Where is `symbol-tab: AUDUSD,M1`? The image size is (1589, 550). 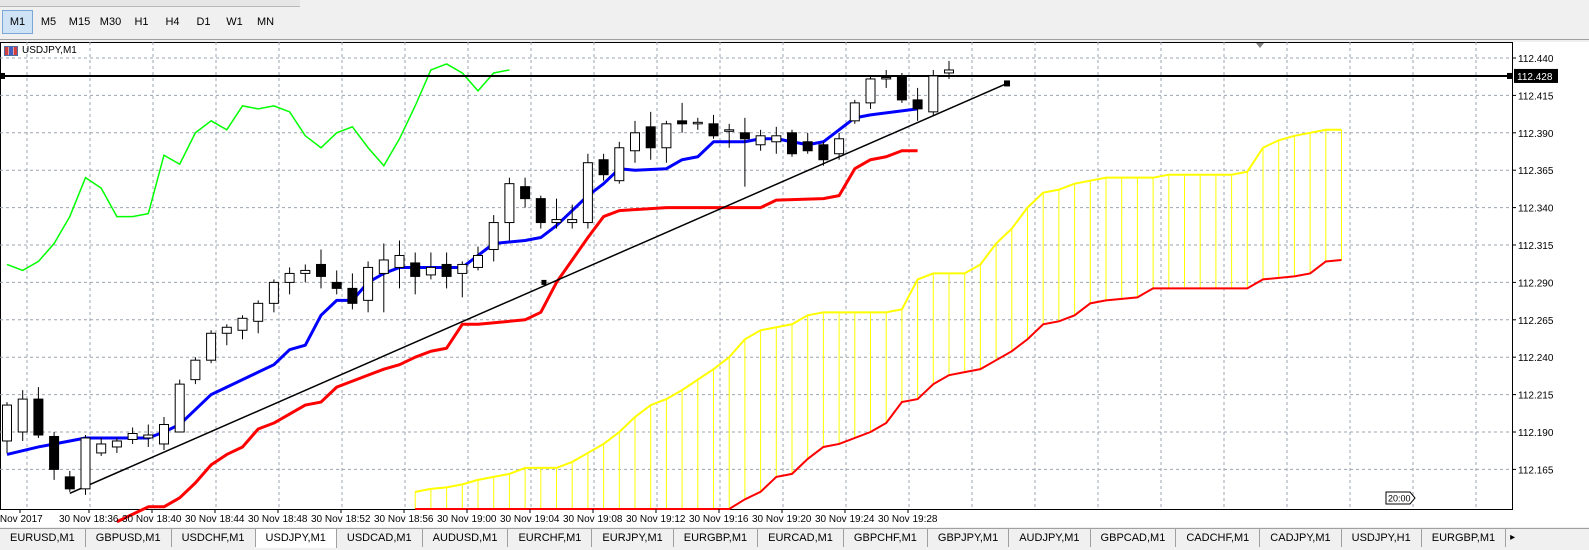
symbol-tab: AUDUSD,M1 is located at coordinates (466, 538).